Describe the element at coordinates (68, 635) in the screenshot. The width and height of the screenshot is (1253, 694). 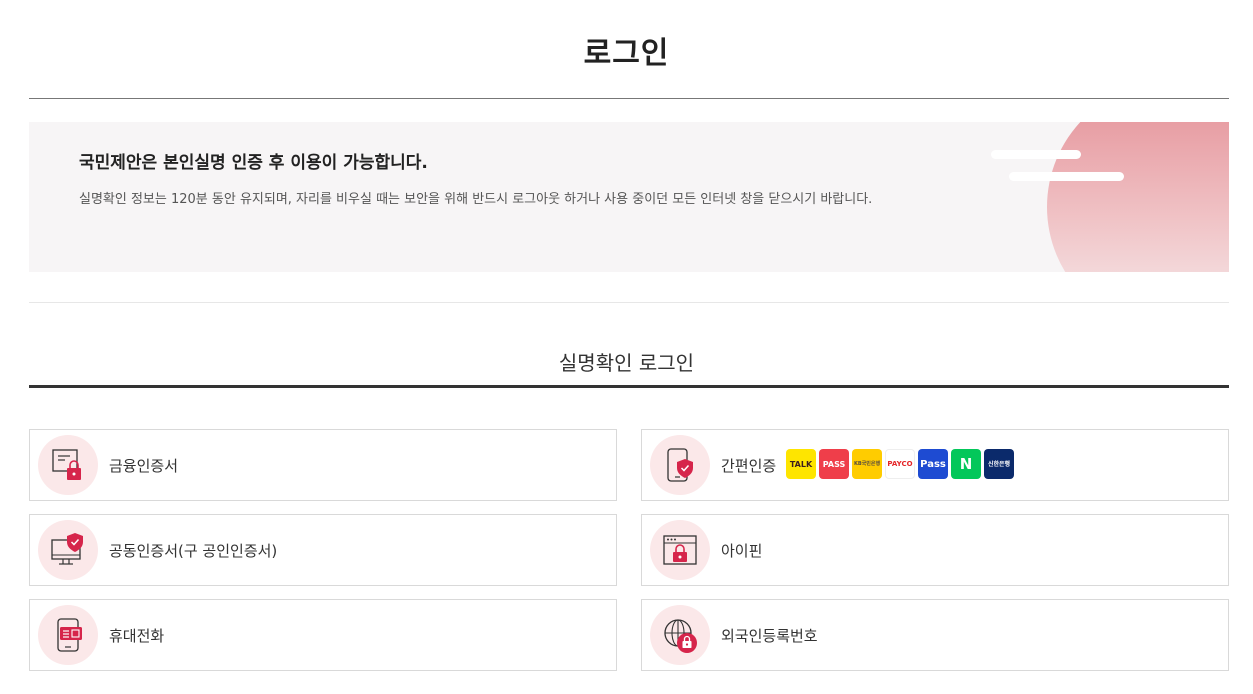
I see `mobile-phone-icon` at that location.